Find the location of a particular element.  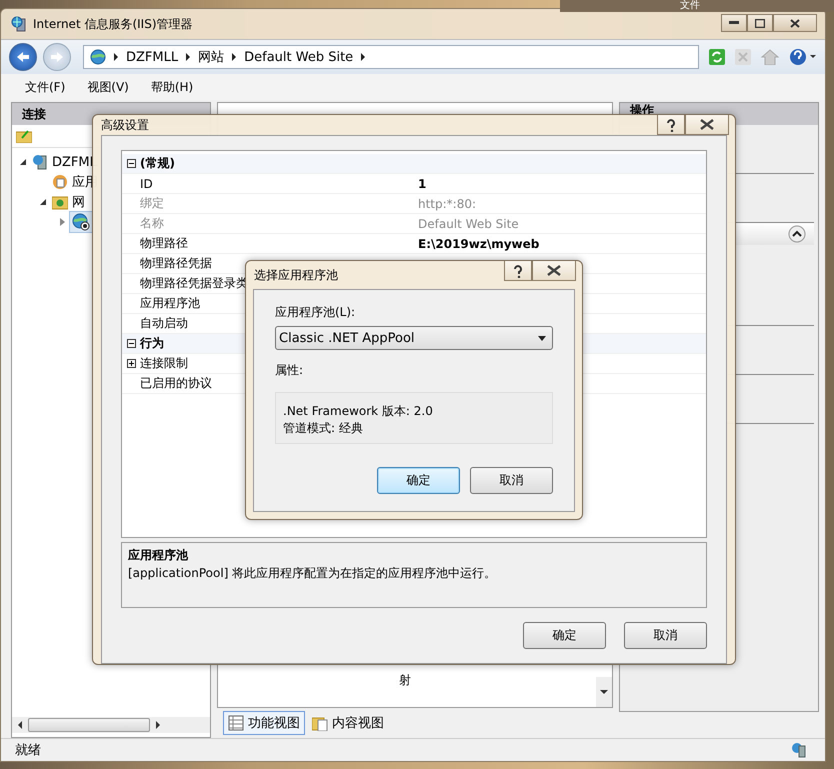

pool-icon is located at coordinates (60, 182).